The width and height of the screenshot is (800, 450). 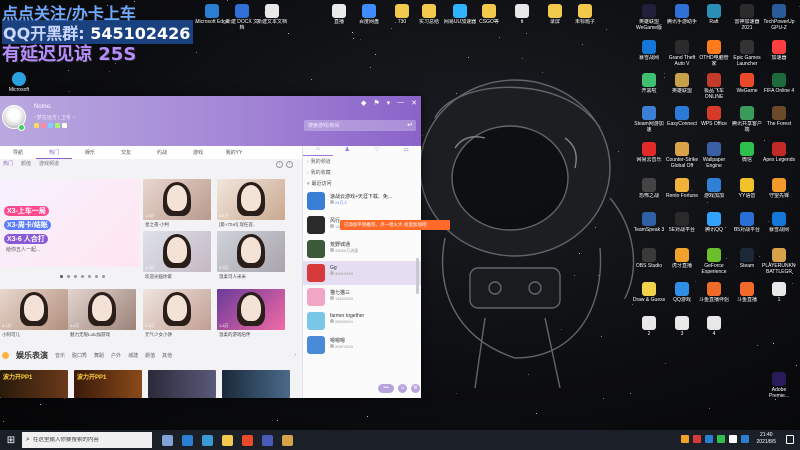 I want to click on tile-caption: 欢迎光临你家, so click(x=180, y=277).